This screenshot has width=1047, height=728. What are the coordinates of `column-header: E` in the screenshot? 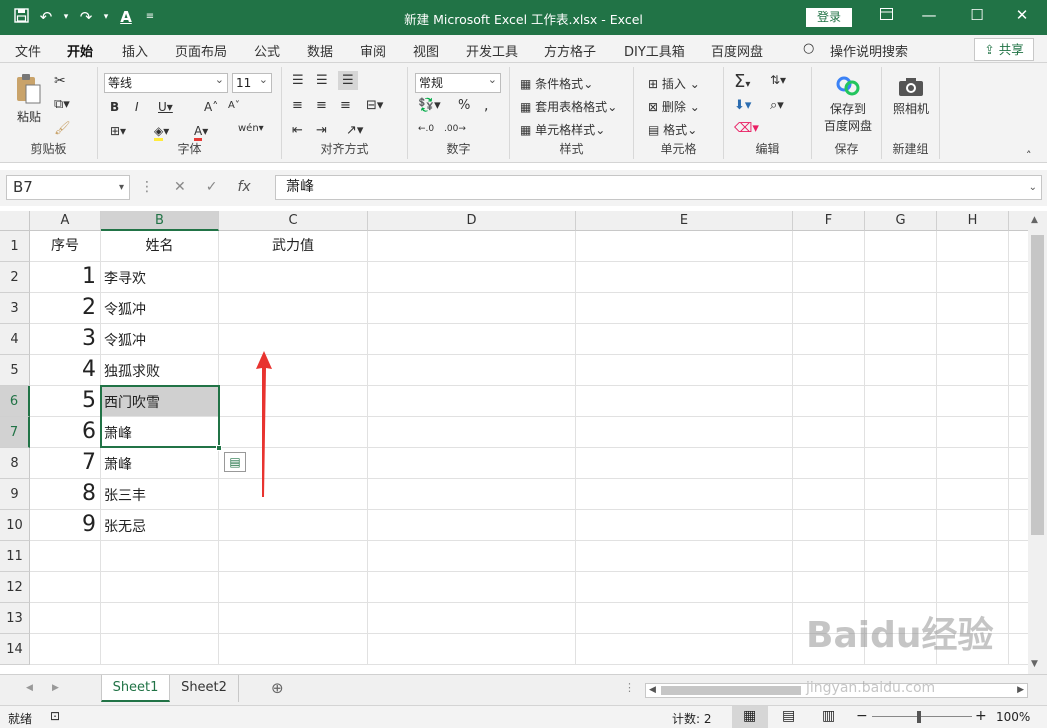 It's located at (684, 221).